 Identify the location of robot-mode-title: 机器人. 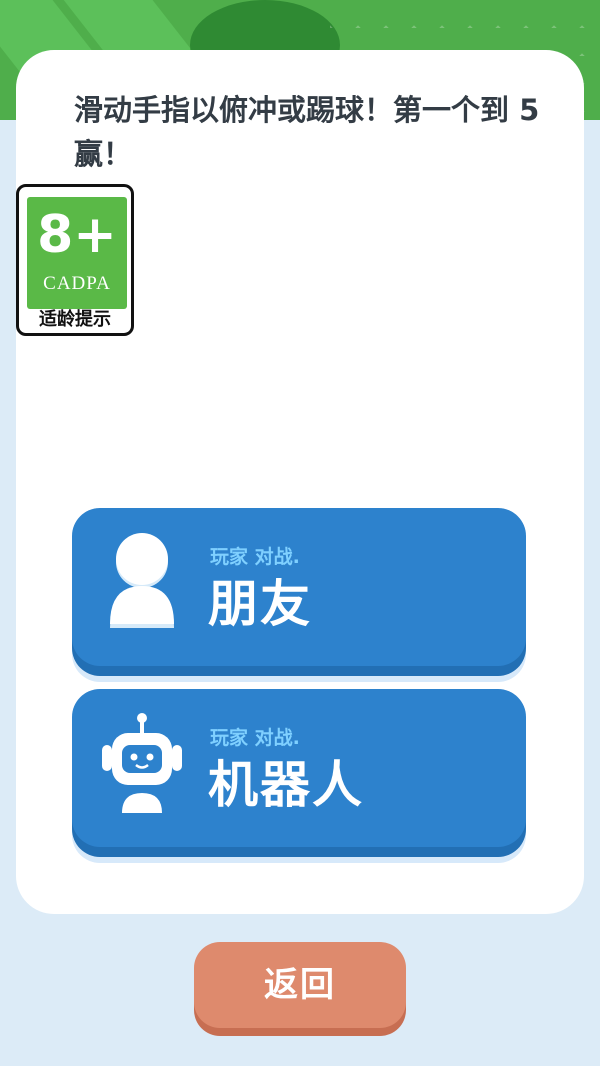
(286, 785).